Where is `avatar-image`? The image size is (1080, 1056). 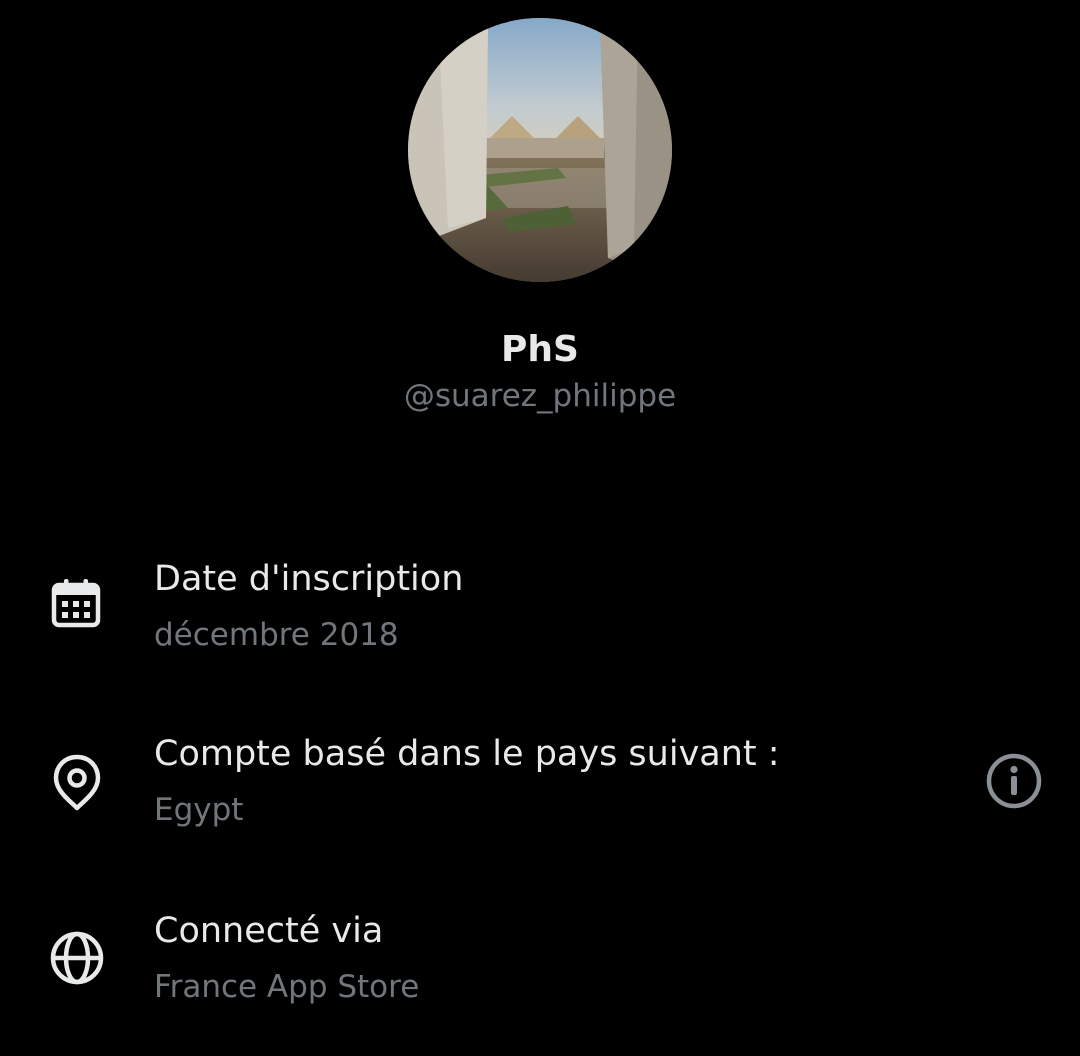 avatar-image is located at coordinates (540, 150).